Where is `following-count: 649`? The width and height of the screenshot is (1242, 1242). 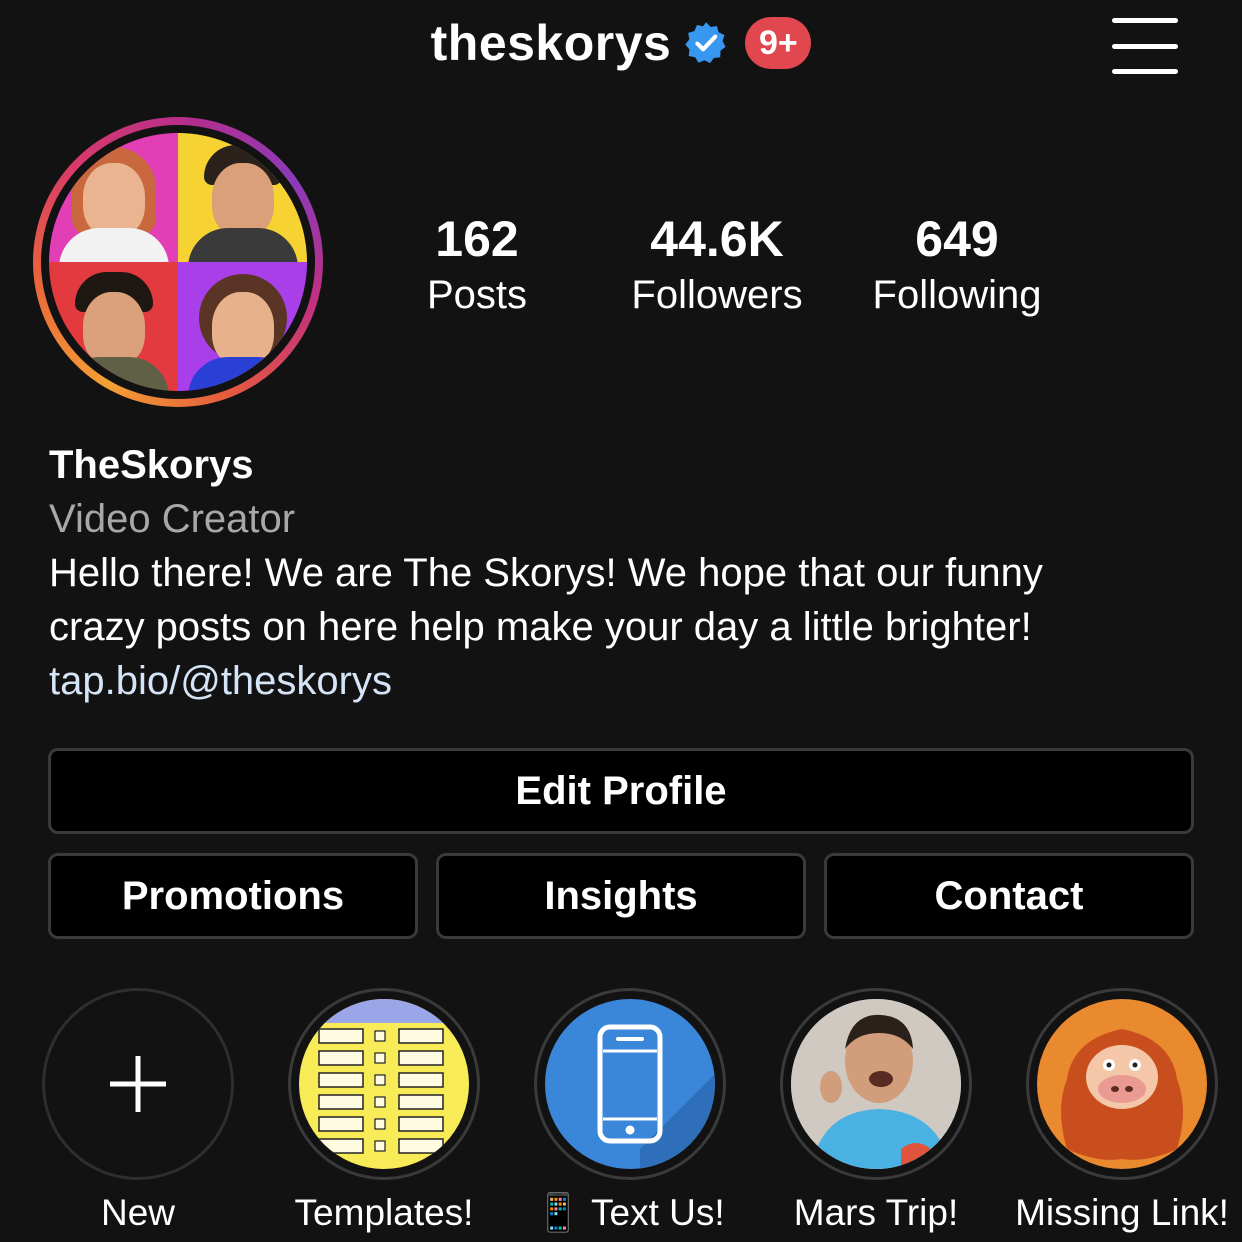 following-count: 649 is located at coordinates (957, 239).